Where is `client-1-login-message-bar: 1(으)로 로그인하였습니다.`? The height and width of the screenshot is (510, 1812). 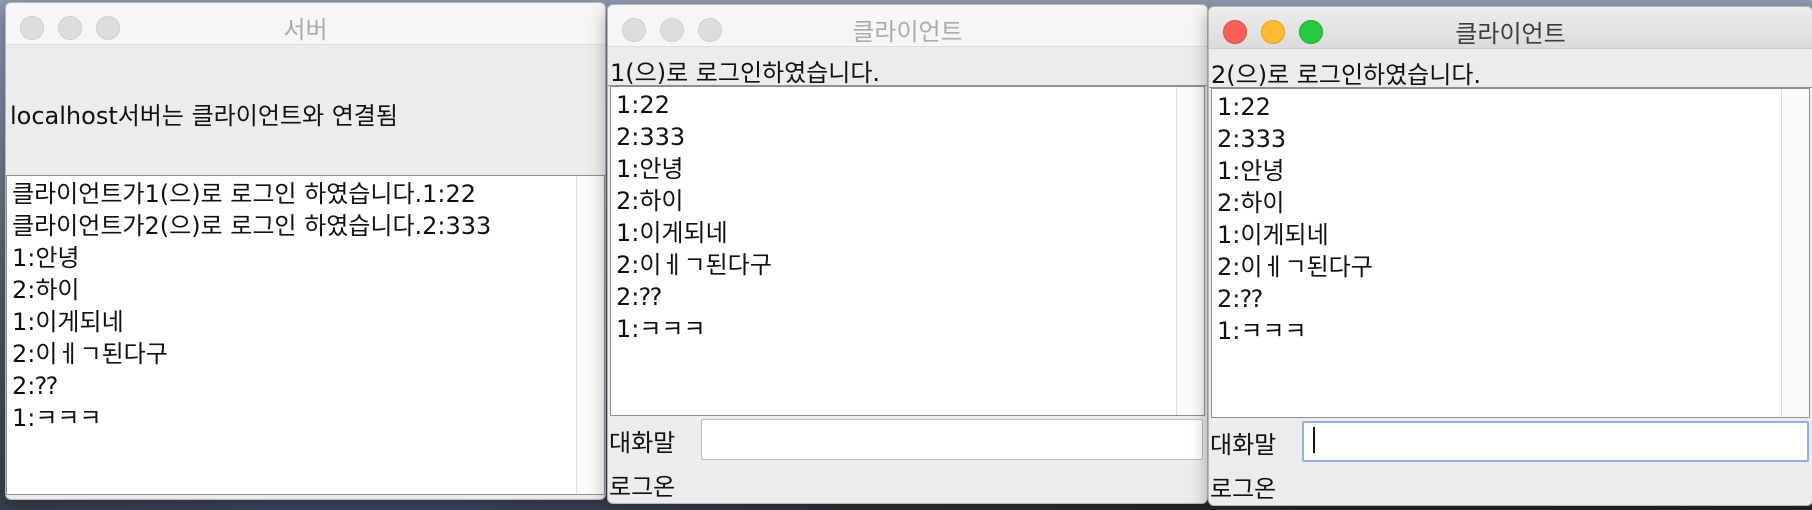
client-1-login-message-bar: 1(으)로 로그인하였습니다. is located at coordinates (907, 67).